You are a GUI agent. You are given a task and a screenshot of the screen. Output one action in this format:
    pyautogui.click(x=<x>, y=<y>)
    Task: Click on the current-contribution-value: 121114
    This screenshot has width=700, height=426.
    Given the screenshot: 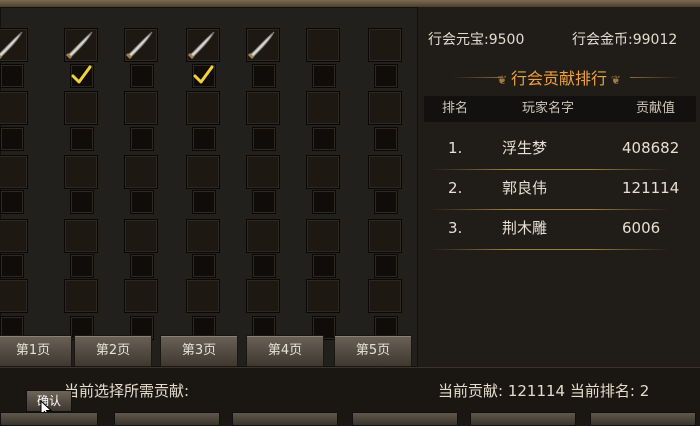 What is the action you would take?
    pyautogui.click(x=536, y=391)
    